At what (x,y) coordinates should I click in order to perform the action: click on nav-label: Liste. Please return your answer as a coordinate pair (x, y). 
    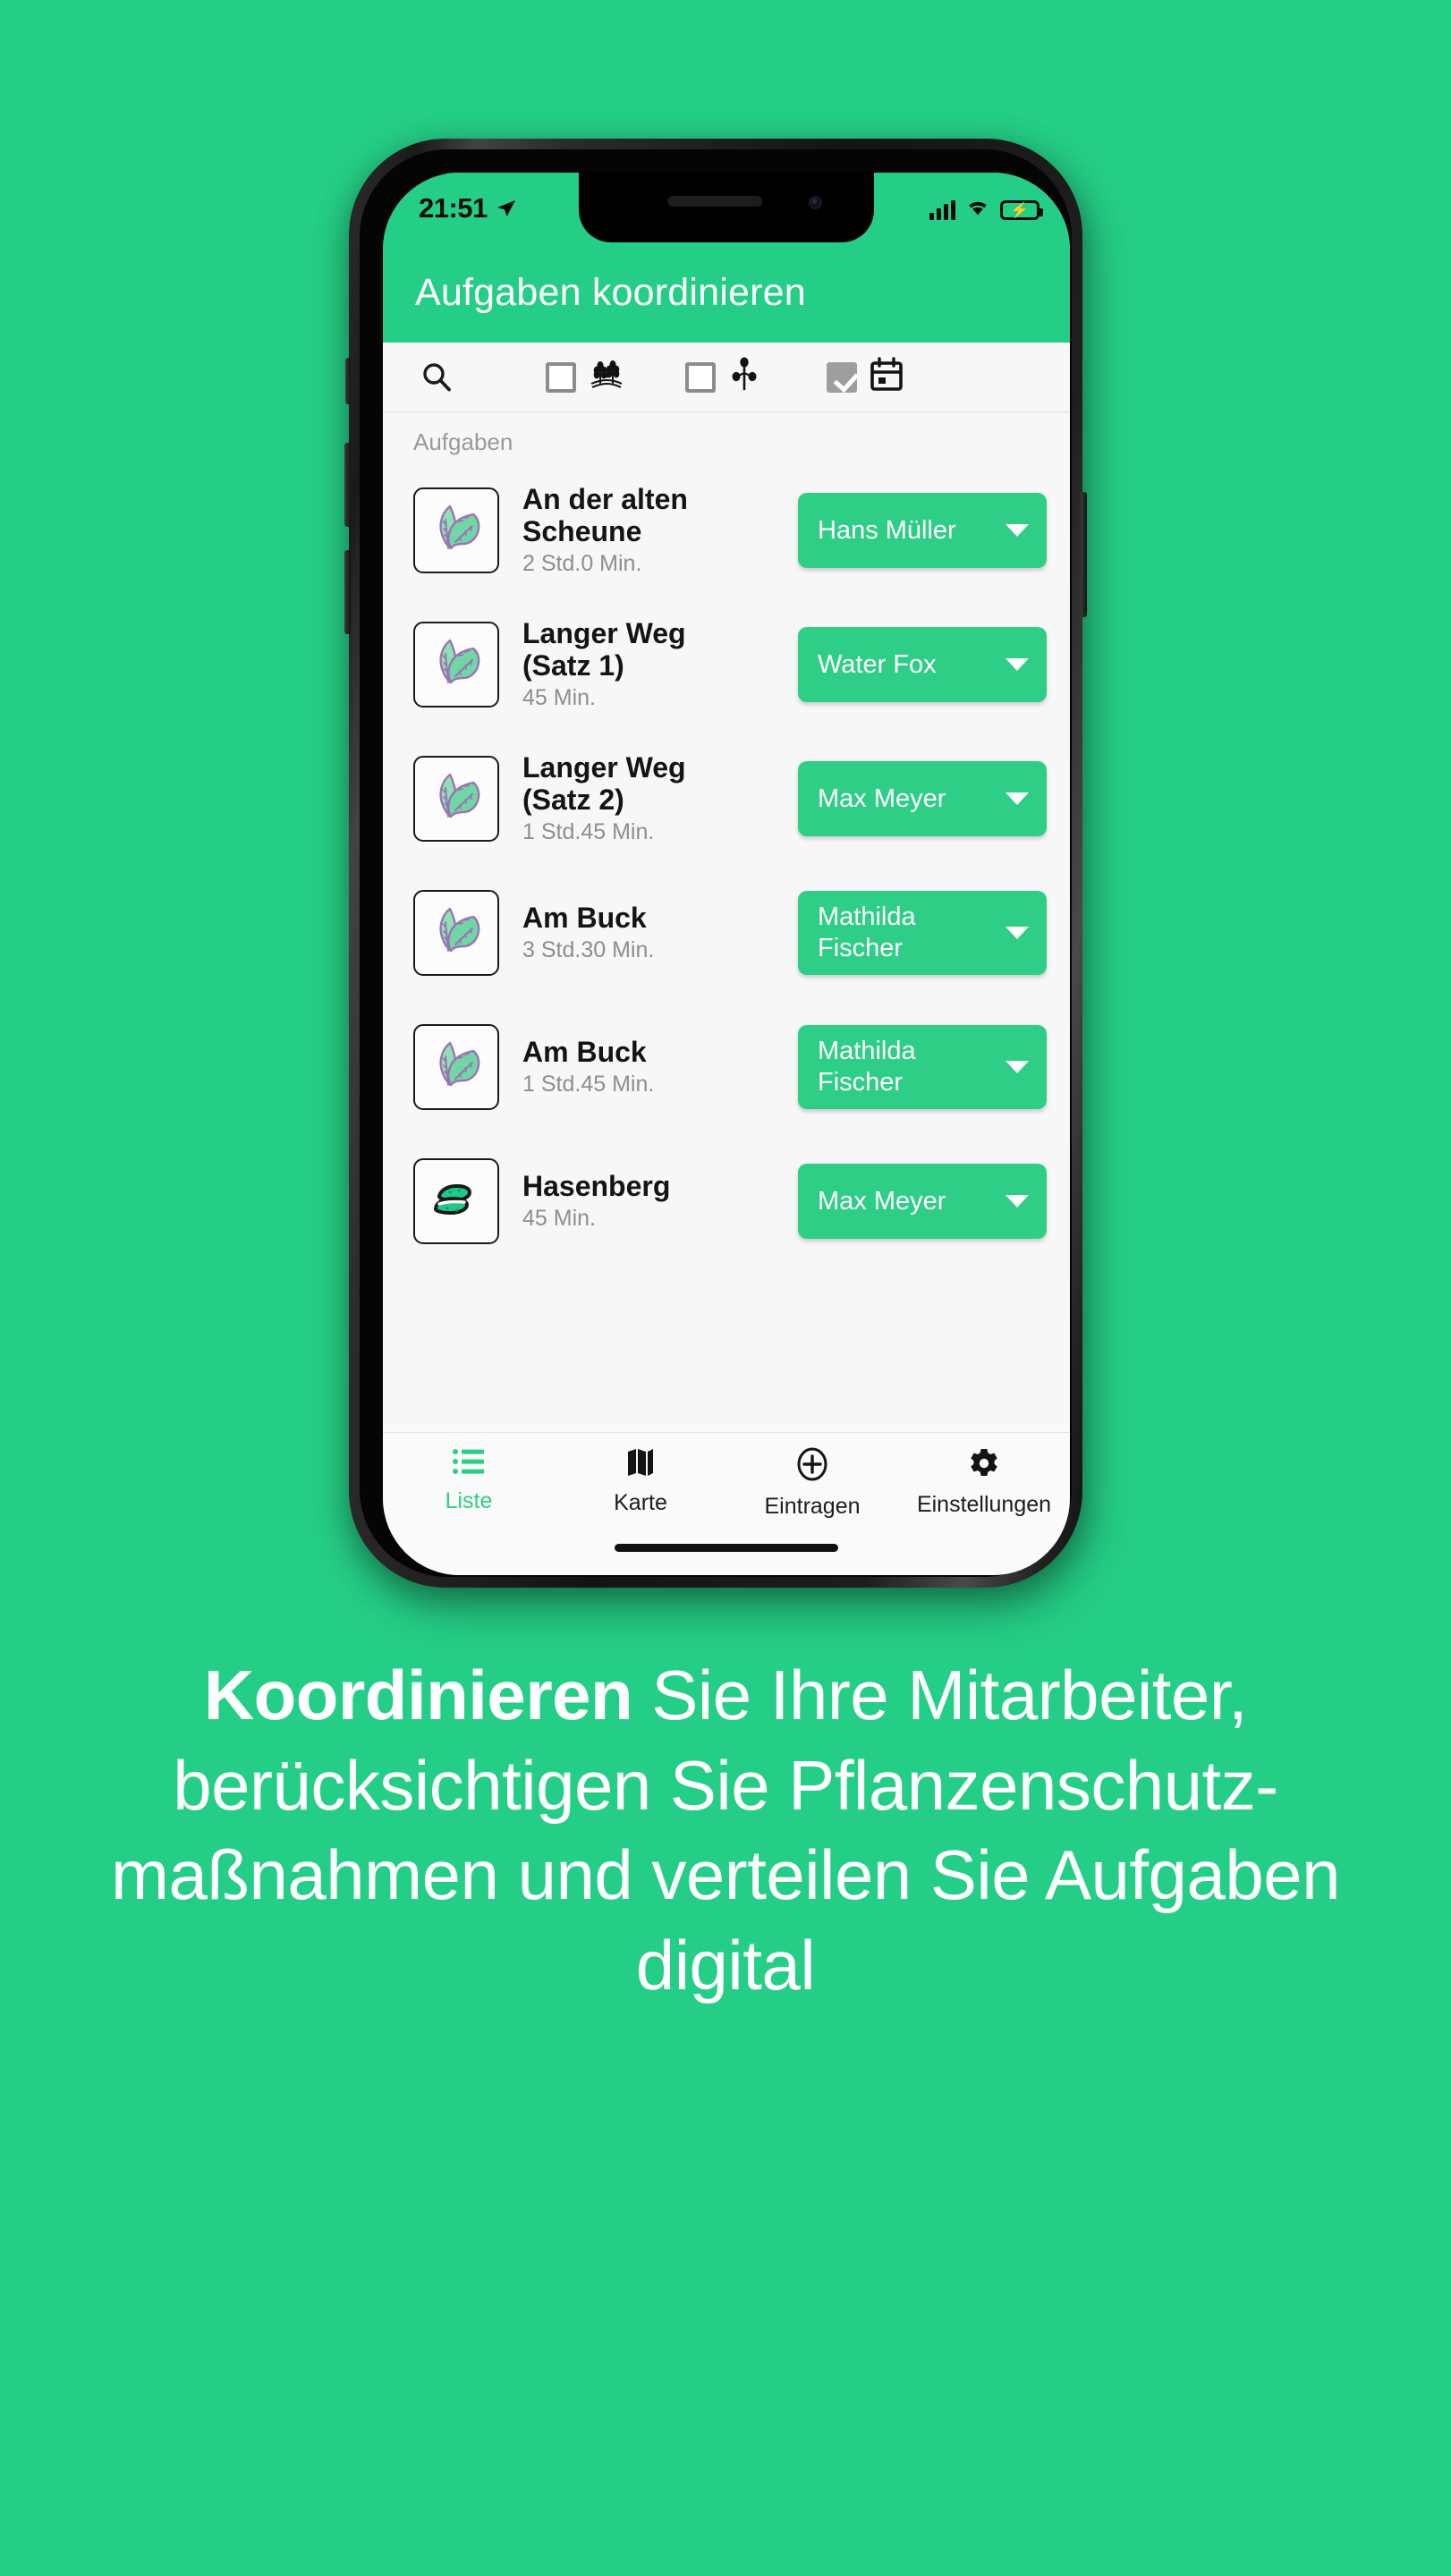
    Looking at the image, I should click on (469, 1500).